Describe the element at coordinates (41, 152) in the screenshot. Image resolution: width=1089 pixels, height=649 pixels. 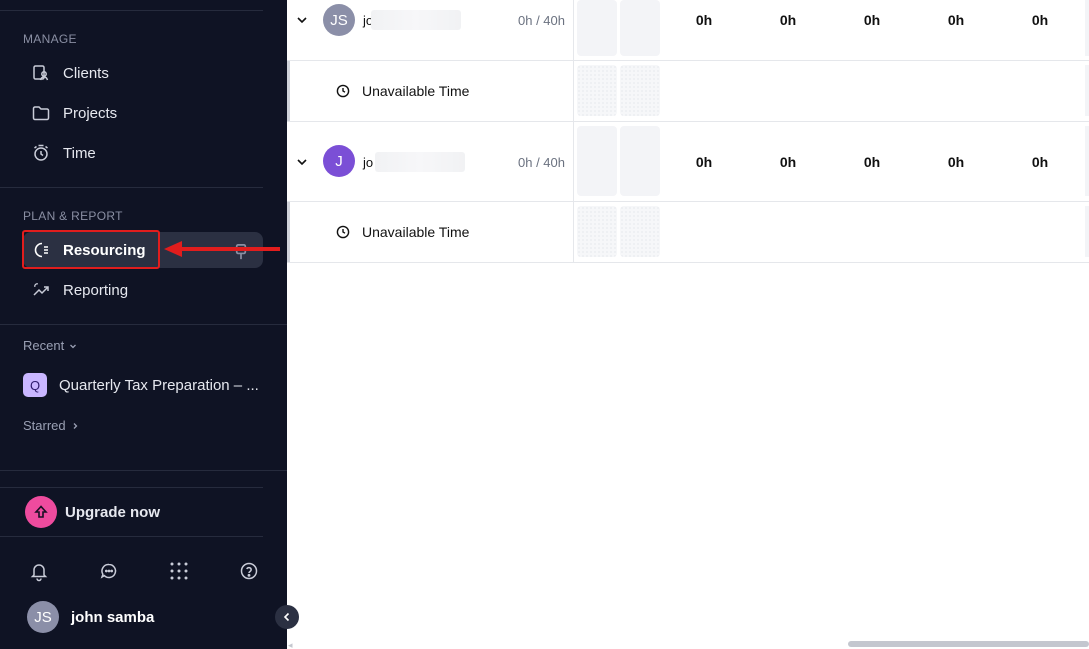
I see `stopwatch-icon` at that location.